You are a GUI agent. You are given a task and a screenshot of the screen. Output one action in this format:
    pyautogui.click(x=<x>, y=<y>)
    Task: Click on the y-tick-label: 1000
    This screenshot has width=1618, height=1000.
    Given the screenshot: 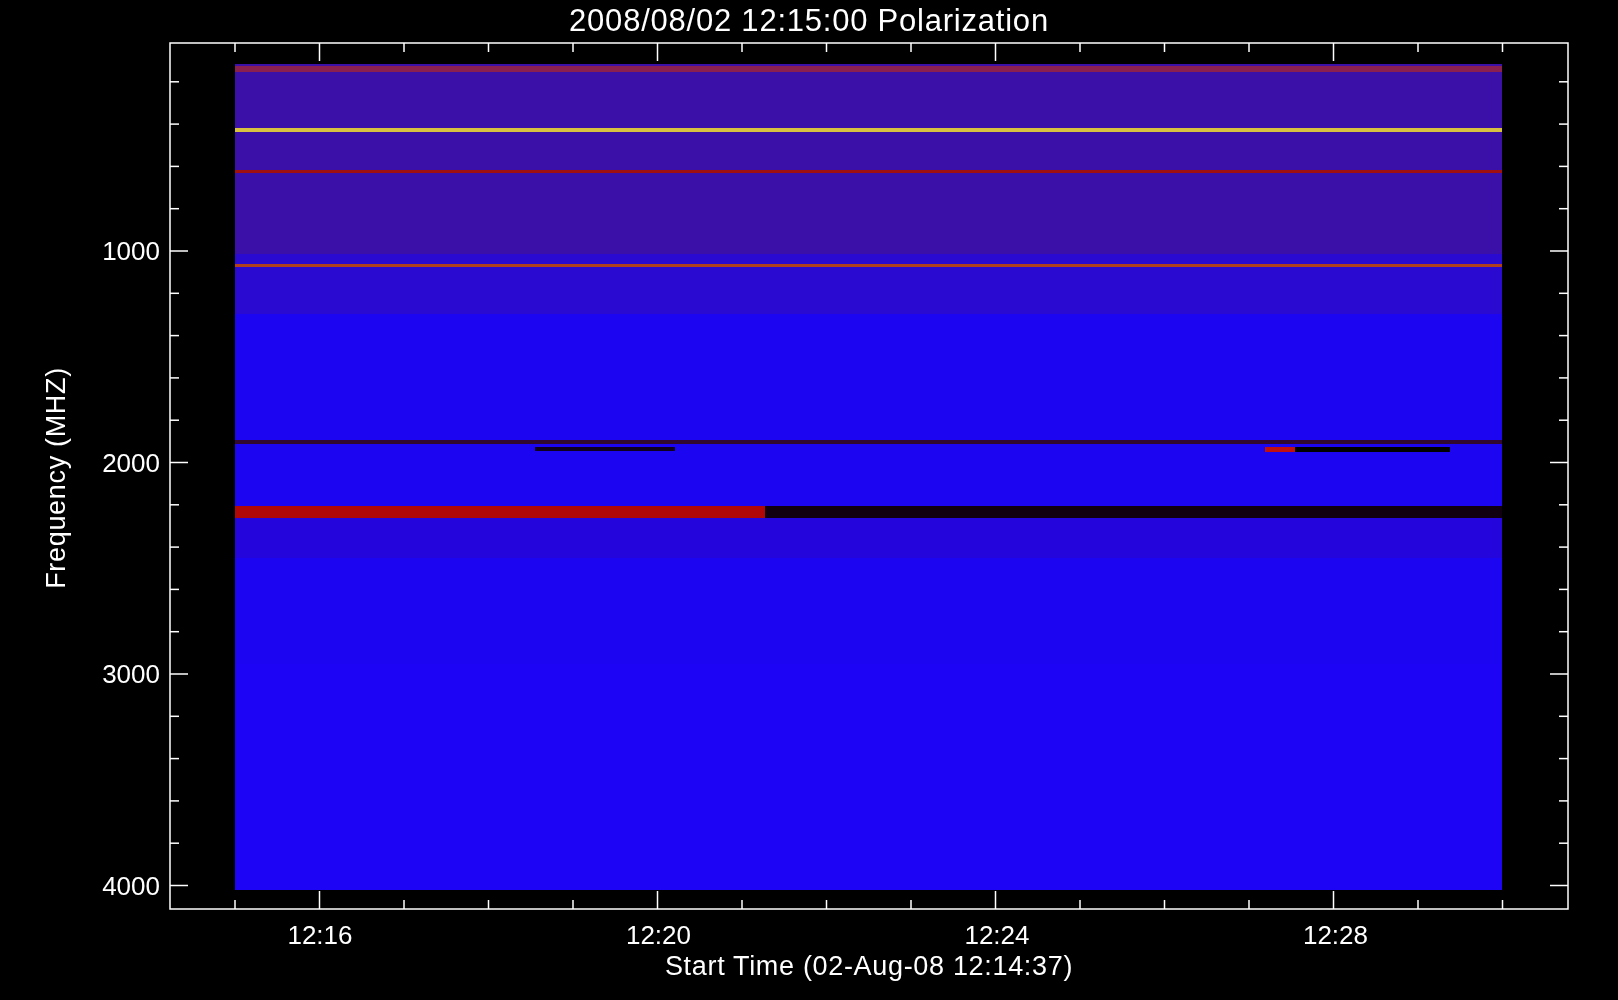 What is the action you would take?
    pyautogui.click(x=130, y=251)
    